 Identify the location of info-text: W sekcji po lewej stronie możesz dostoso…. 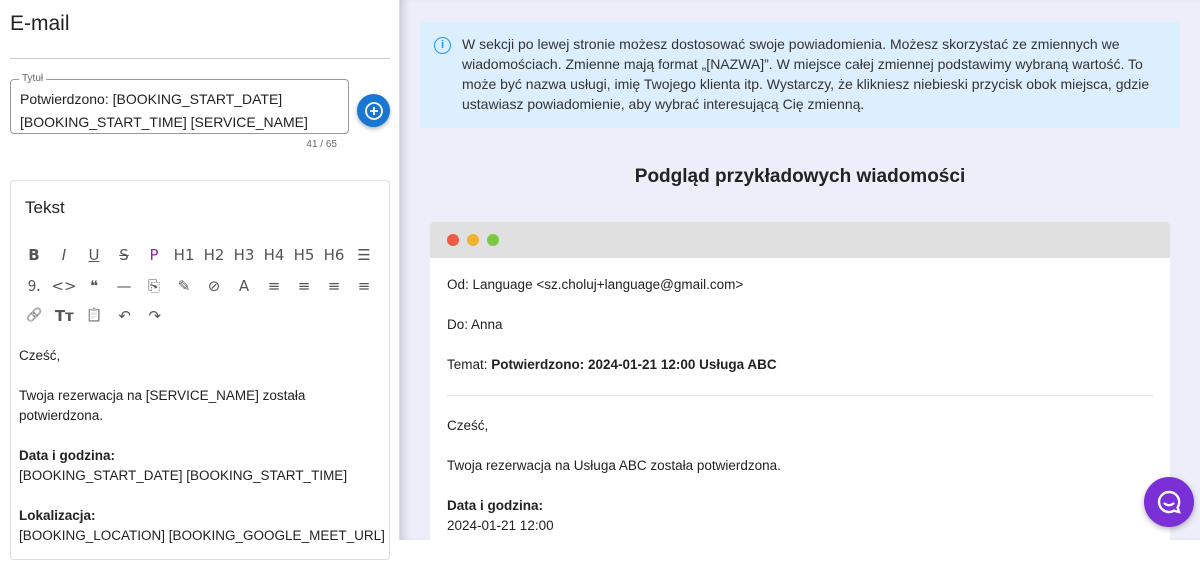
(806, 74).